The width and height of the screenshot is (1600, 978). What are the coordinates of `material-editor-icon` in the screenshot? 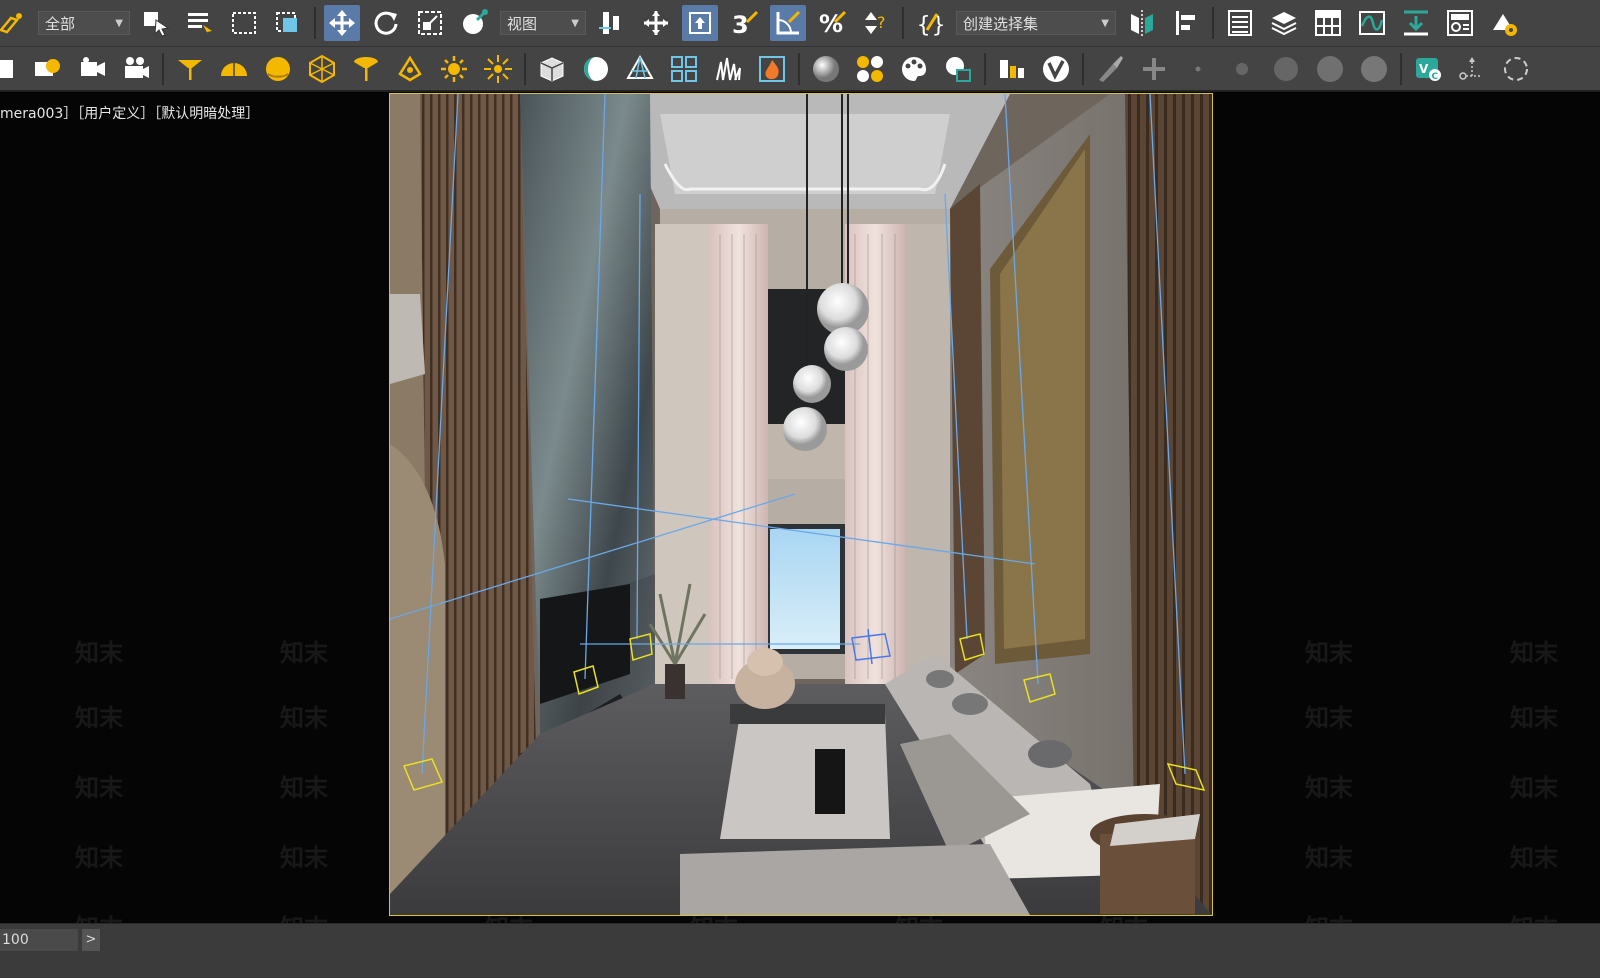 It's located at (1460, 23).